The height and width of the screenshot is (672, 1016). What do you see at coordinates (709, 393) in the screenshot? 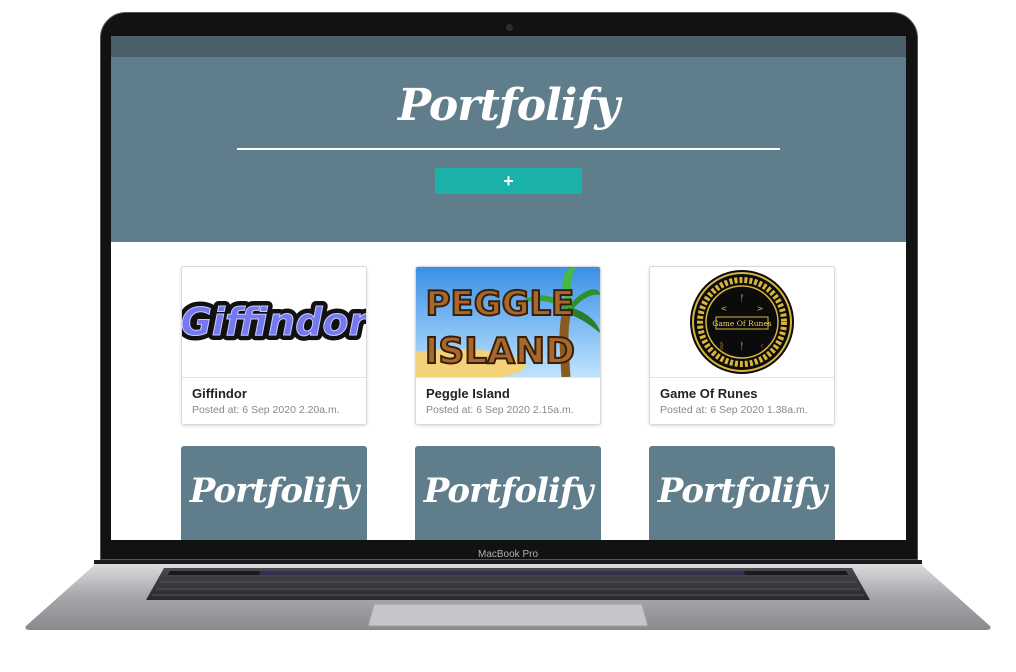
I see `project-title: Game Of Runes` at bounding box center [709, 393].